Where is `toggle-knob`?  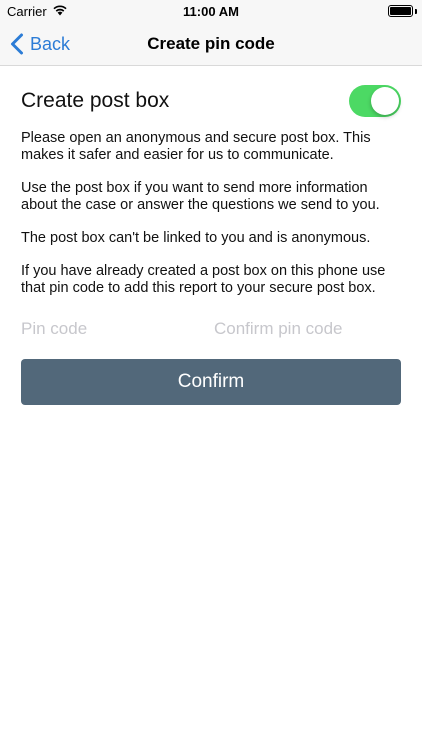
toggle-knob is located at coordinates (385, 101).